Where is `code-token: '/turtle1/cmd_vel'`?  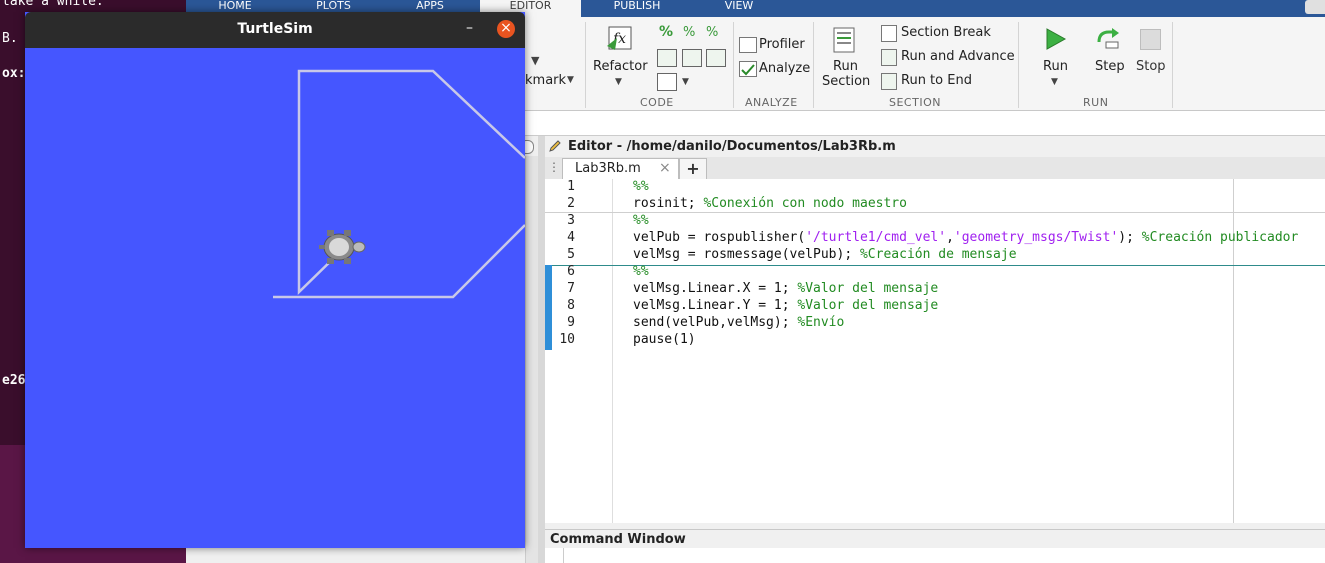 code-token: '/turtle1/cmd_vel' is located at coordinates (876, 237).